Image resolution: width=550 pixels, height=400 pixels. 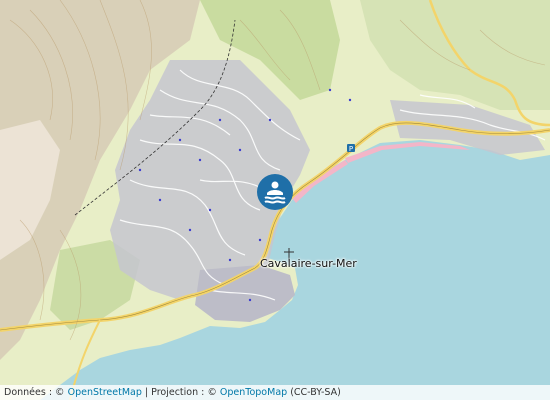 I want to click on svg-text: P, so click(x=351, y=149).